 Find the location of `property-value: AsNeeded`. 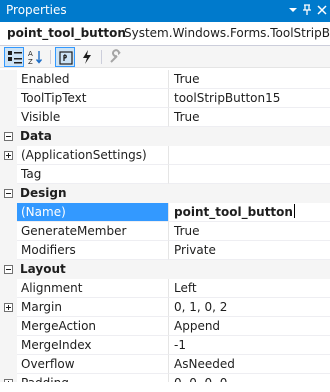

property-value: AsNeeded is located at coordinates (249, 364).